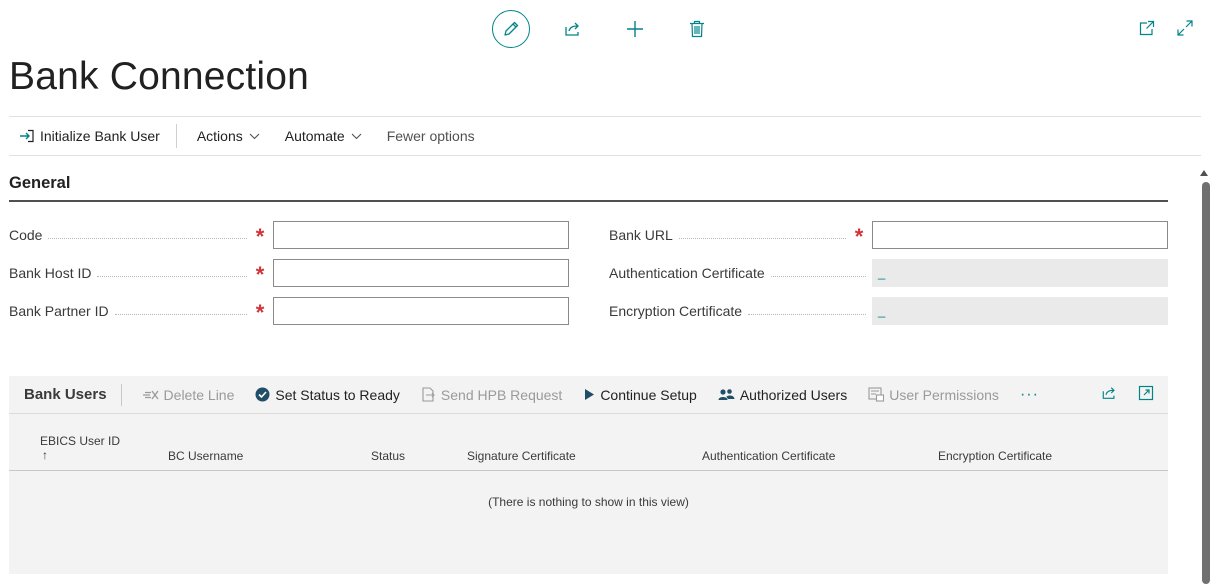 The width and height of the screenshot is (1213, 584). I want to click on document-send-icon, so click(428, 394).